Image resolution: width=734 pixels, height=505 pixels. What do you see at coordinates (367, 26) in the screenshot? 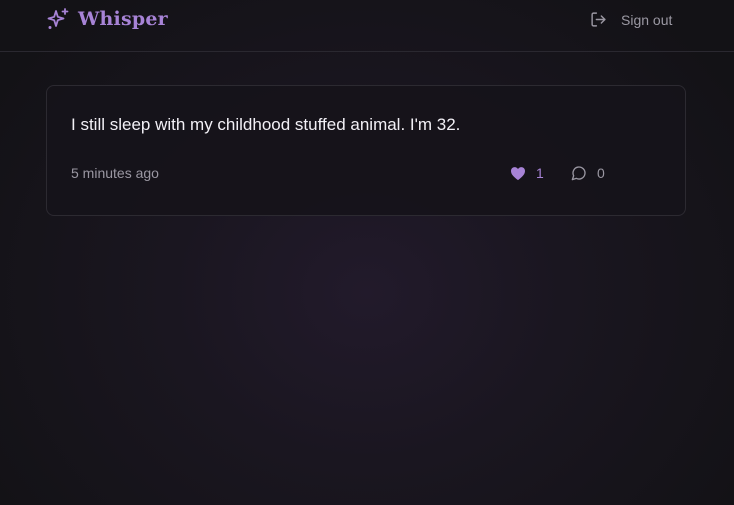
I see `top-bar: Whisper Sign out` at bounding box center [367, 26].